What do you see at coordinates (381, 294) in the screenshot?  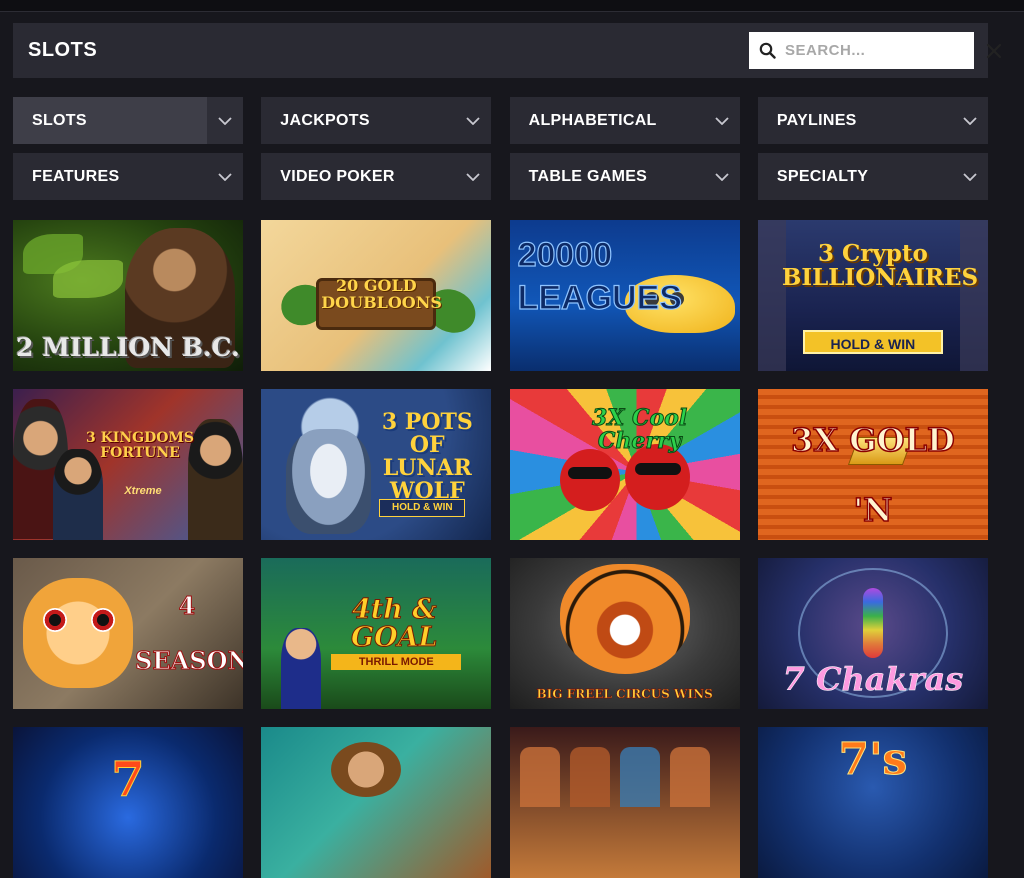 I see `game-title: 20 GOLD DOUBLOONS` at bounding box center [381, 294].